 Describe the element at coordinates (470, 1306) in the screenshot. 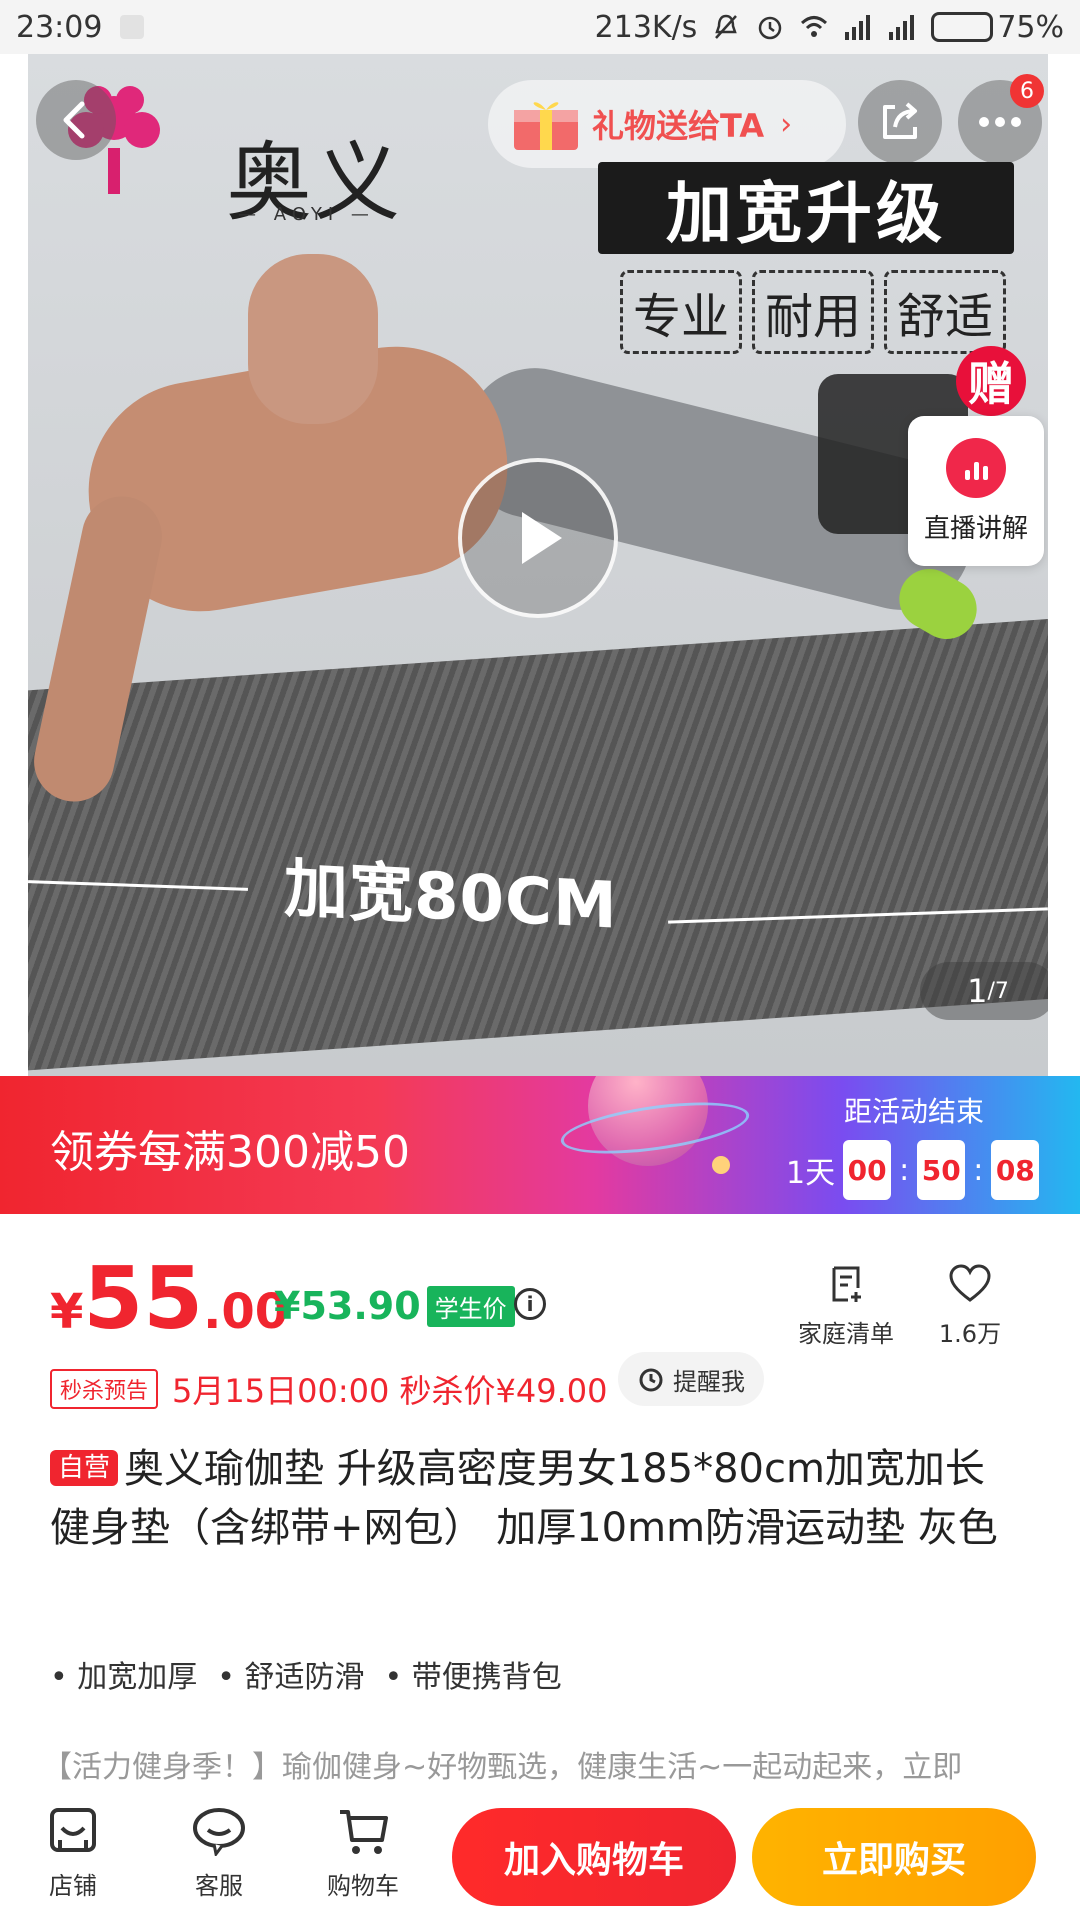

I see `student-price-tag: 学生价` at that location.